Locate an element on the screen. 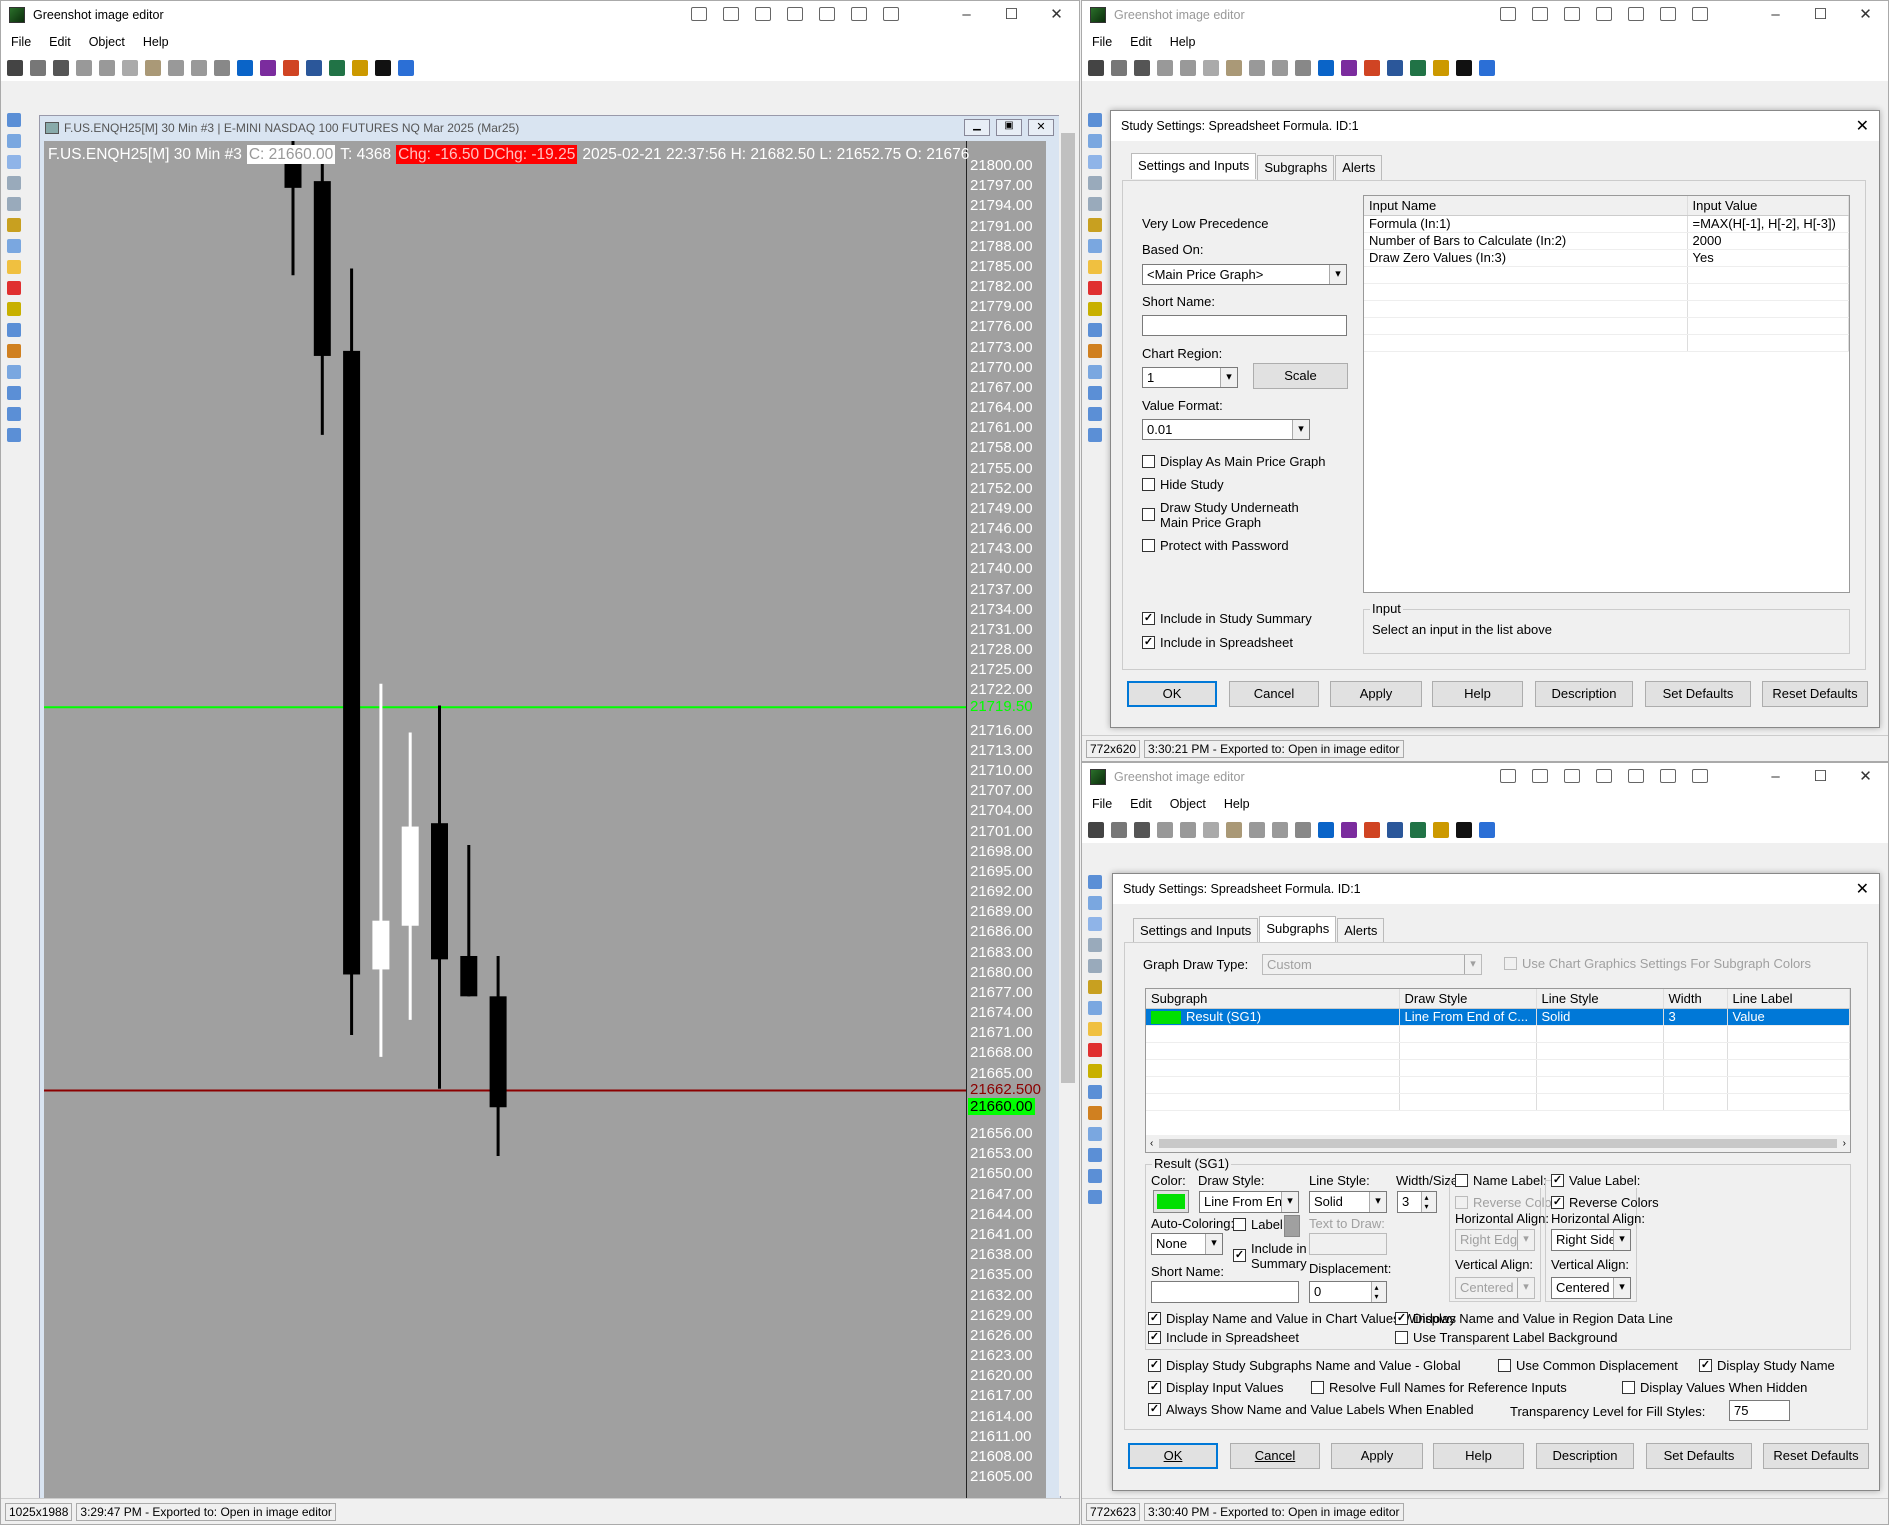 Image resolution: width=1889 pixels, height=1525 pixels. reset-defaults-button: Reset Defaults is located at coordinates (1816, 1456).